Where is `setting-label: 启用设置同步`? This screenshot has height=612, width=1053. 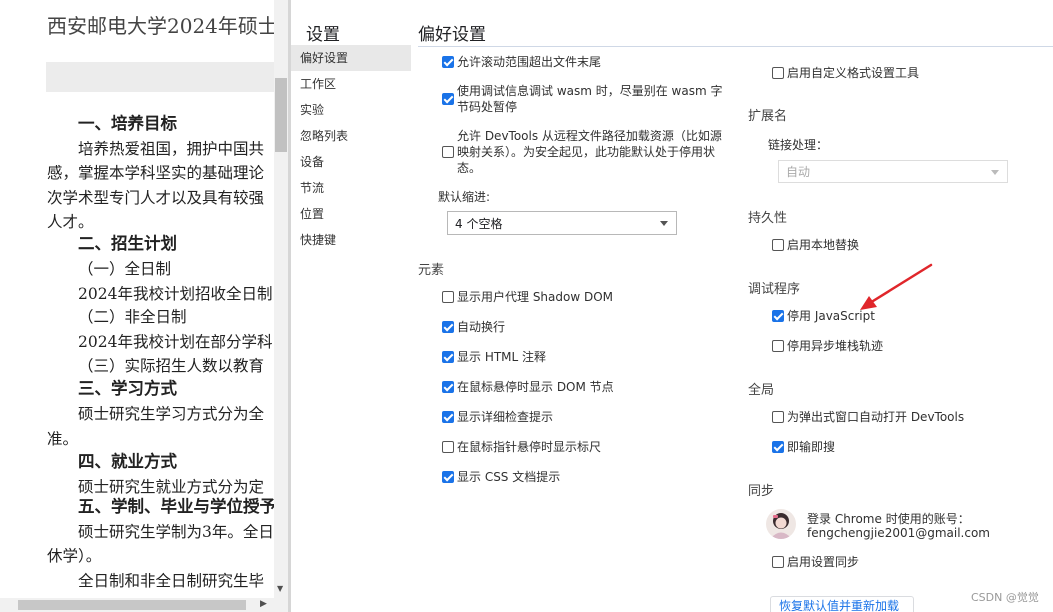
setting-label: 启用设置同步 is located at coordinates (823, 562).